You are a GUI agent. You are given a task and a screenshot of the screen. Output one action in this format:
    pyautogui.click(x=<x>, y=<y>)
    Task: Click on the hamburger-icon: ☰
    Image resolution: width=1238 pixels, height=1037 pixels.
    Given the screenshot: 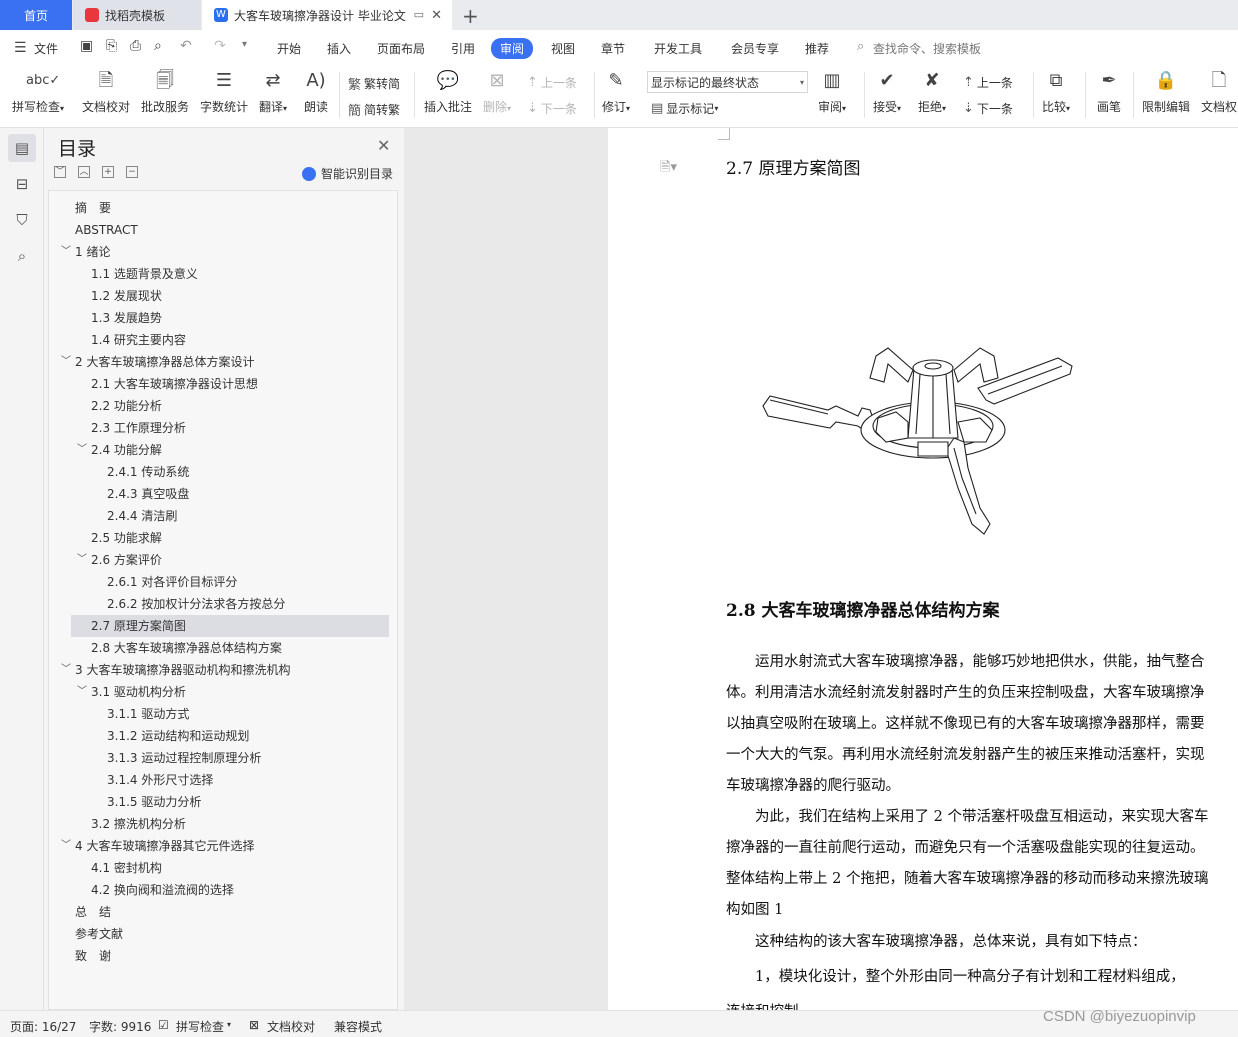 What is the action you would take?
    pyautogui.click(x=20, y=48)
    